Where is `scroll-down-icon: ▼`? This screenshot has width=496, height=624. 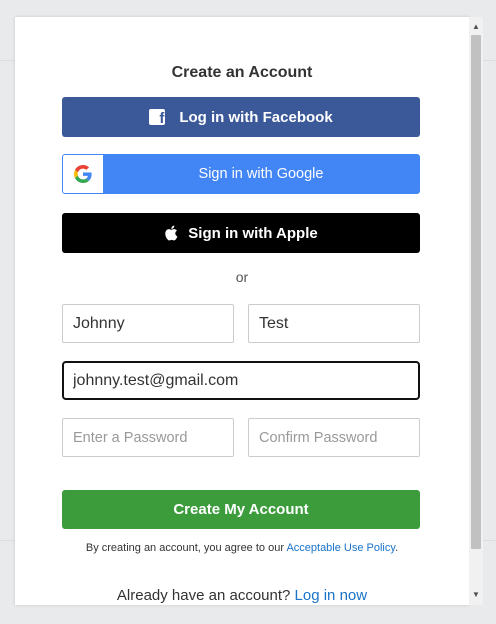
scroll-down-icon: ▼ is located at coordinates (476, 594).